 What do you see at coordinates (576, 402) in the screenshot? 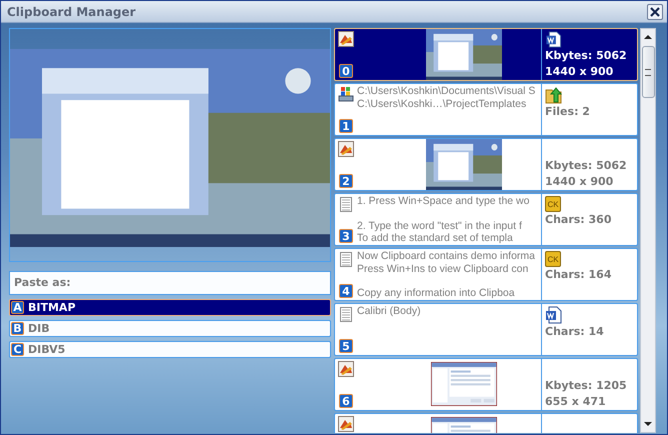
I see `clip-stat: 655 x 471` at bounding box center [576, 402].